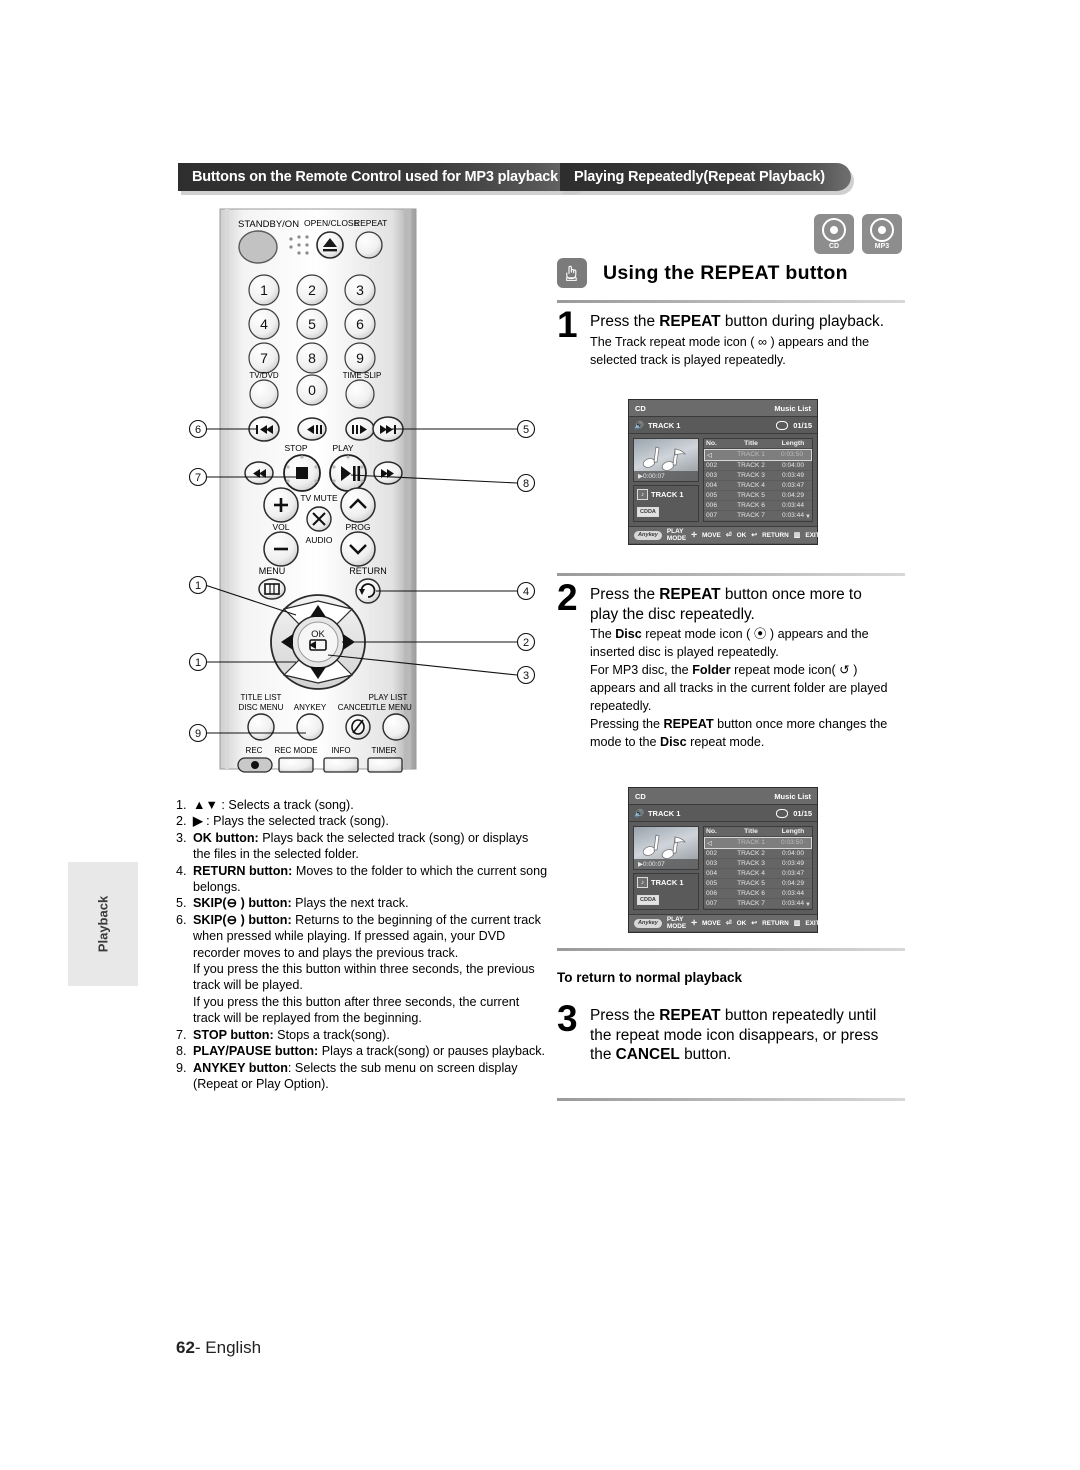  Describe the element at coordinates (793, 465) in the screenshot. I see `row-length: 0:04:00` at that location.